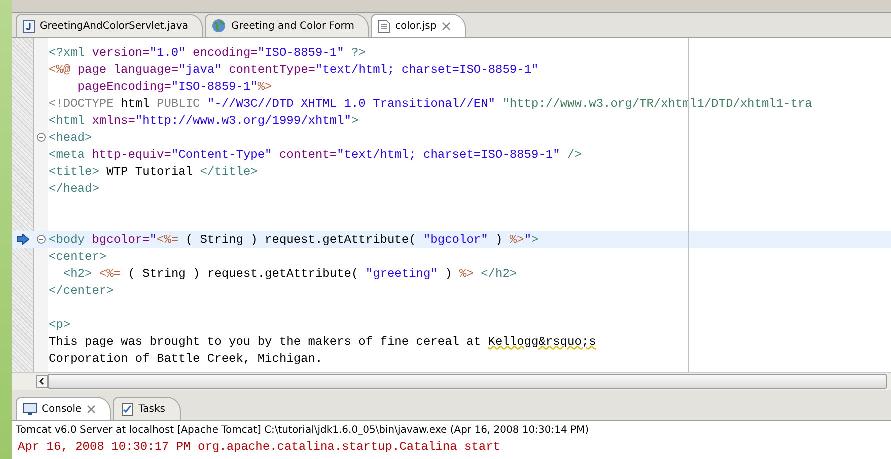 The image size is (891, 459). Describe the element at coordinates (207, 53) in the screenshot. I see `code-line: <?xml version="1.0" encoding="ISO-8859-1" ?>` at that location.